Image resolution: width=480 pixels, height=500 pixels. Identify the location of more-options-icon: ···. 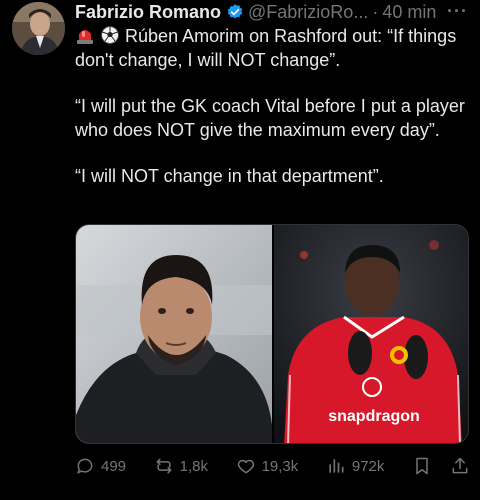
(457, 11).